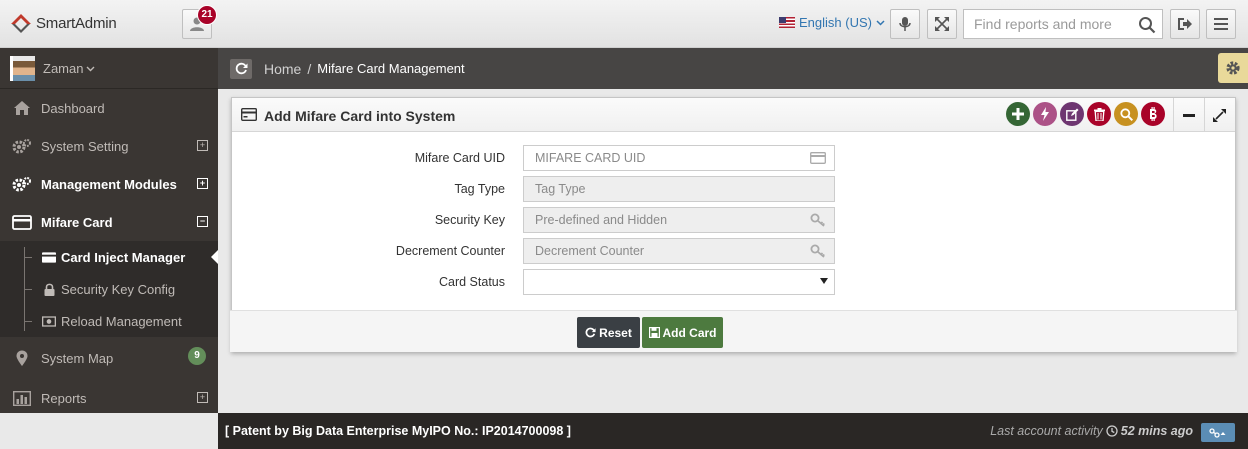 This screenshot has width=1248, height=449. Describe the element at coordinates (214, 257) in the screenshot. I see `active-indicator` at that location.